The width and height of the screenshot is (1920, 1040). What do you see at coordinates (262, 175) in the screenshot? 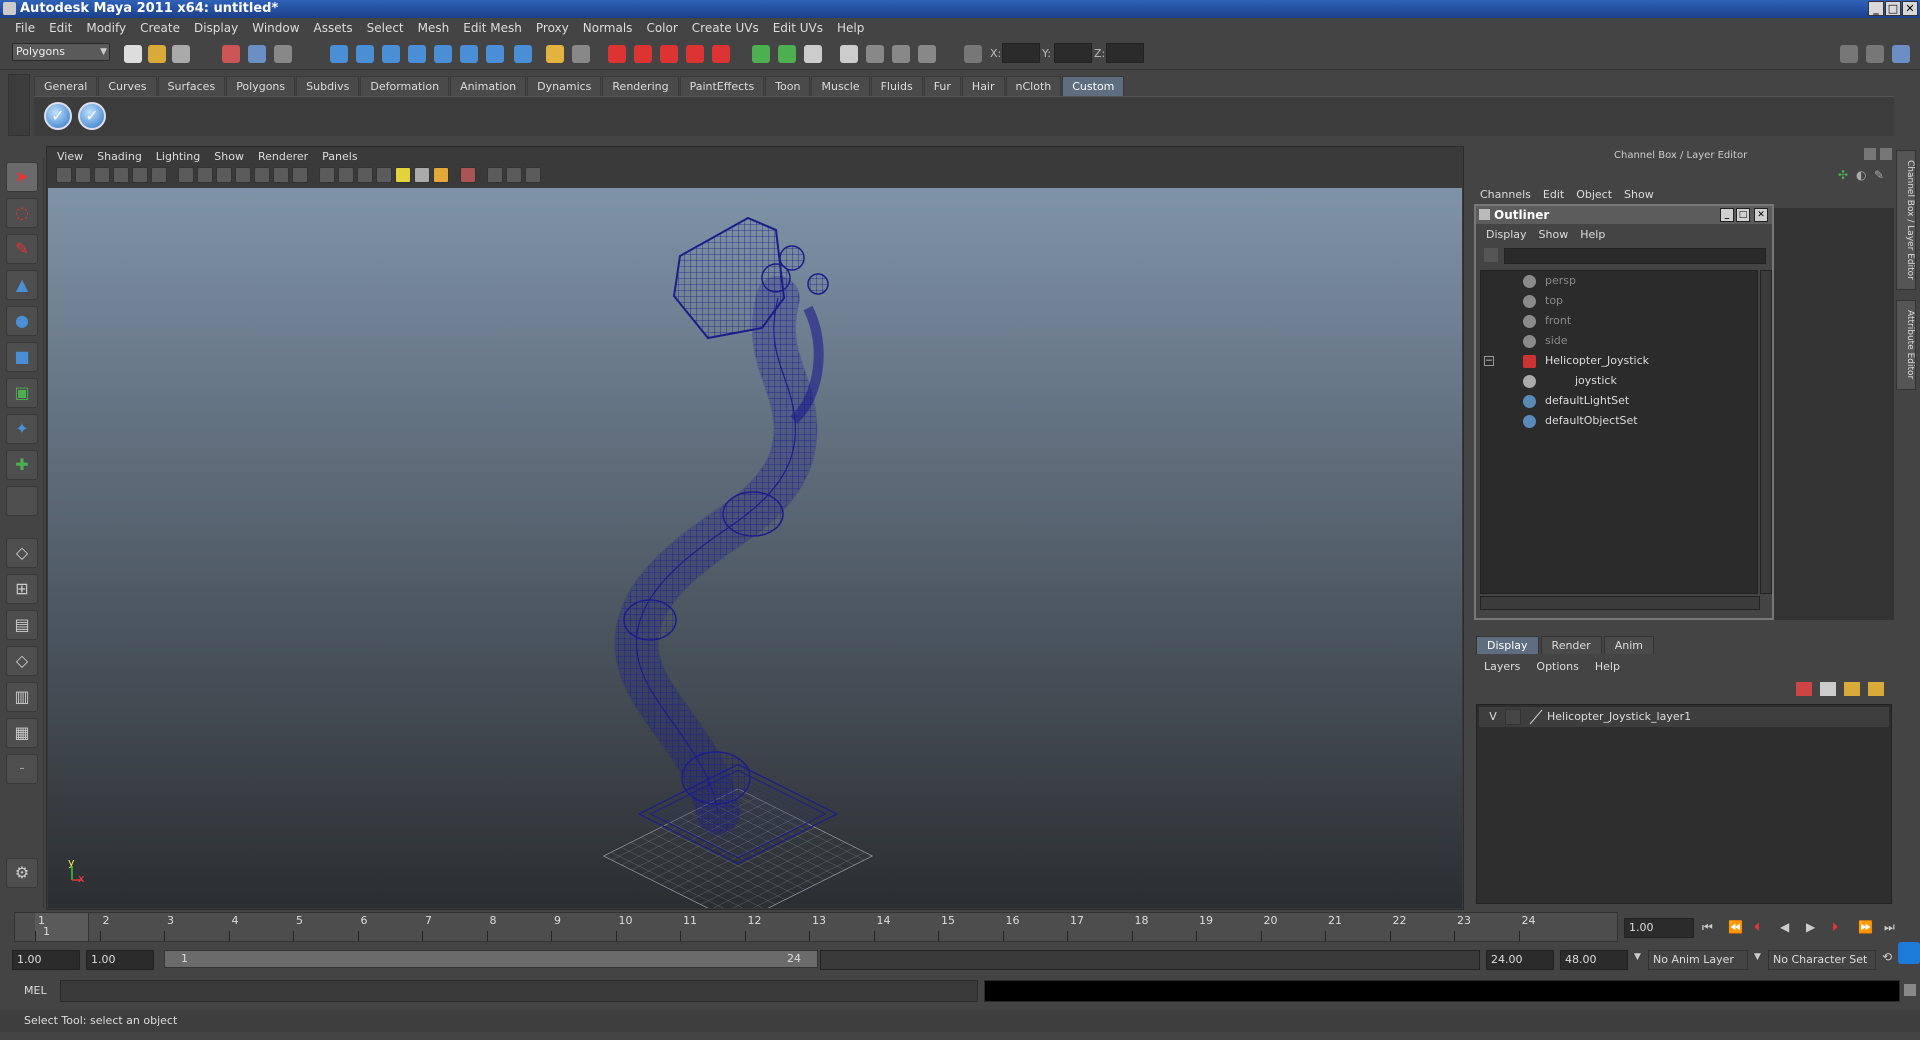
I see `field-chart-icon` at bounding box center [262, 175].